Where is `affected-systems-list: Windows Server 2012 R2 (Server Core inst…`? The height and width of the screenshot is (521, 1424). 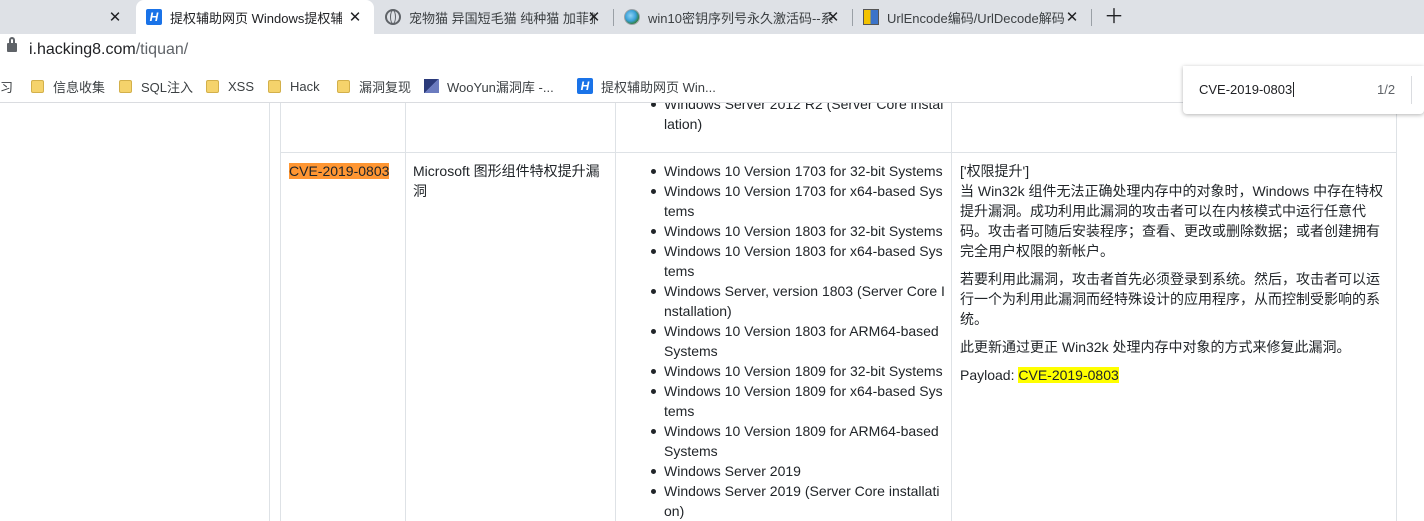
affected-systems-list: Windows Server 2012 R2 (Server Core inst… is located at coordinates (797, 118).